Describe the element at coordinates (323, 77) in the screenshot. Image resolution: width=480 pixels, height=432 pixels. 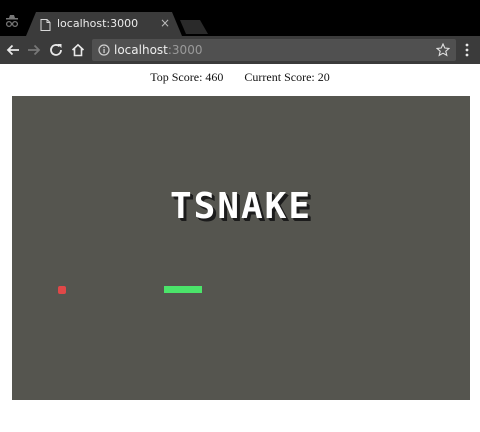
I see `current-score-value: 20` at that location.